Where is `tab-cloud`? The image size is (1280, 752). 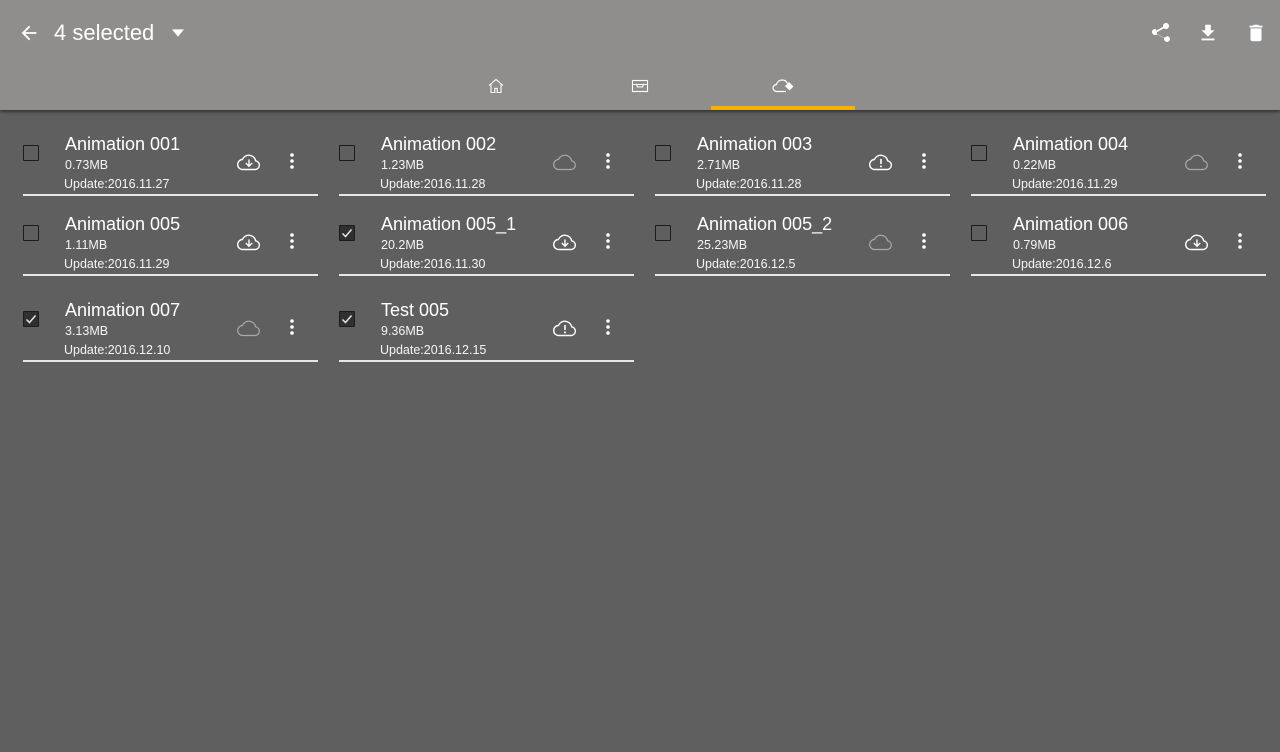
tab-cloud is located at coordinates (783, 86).